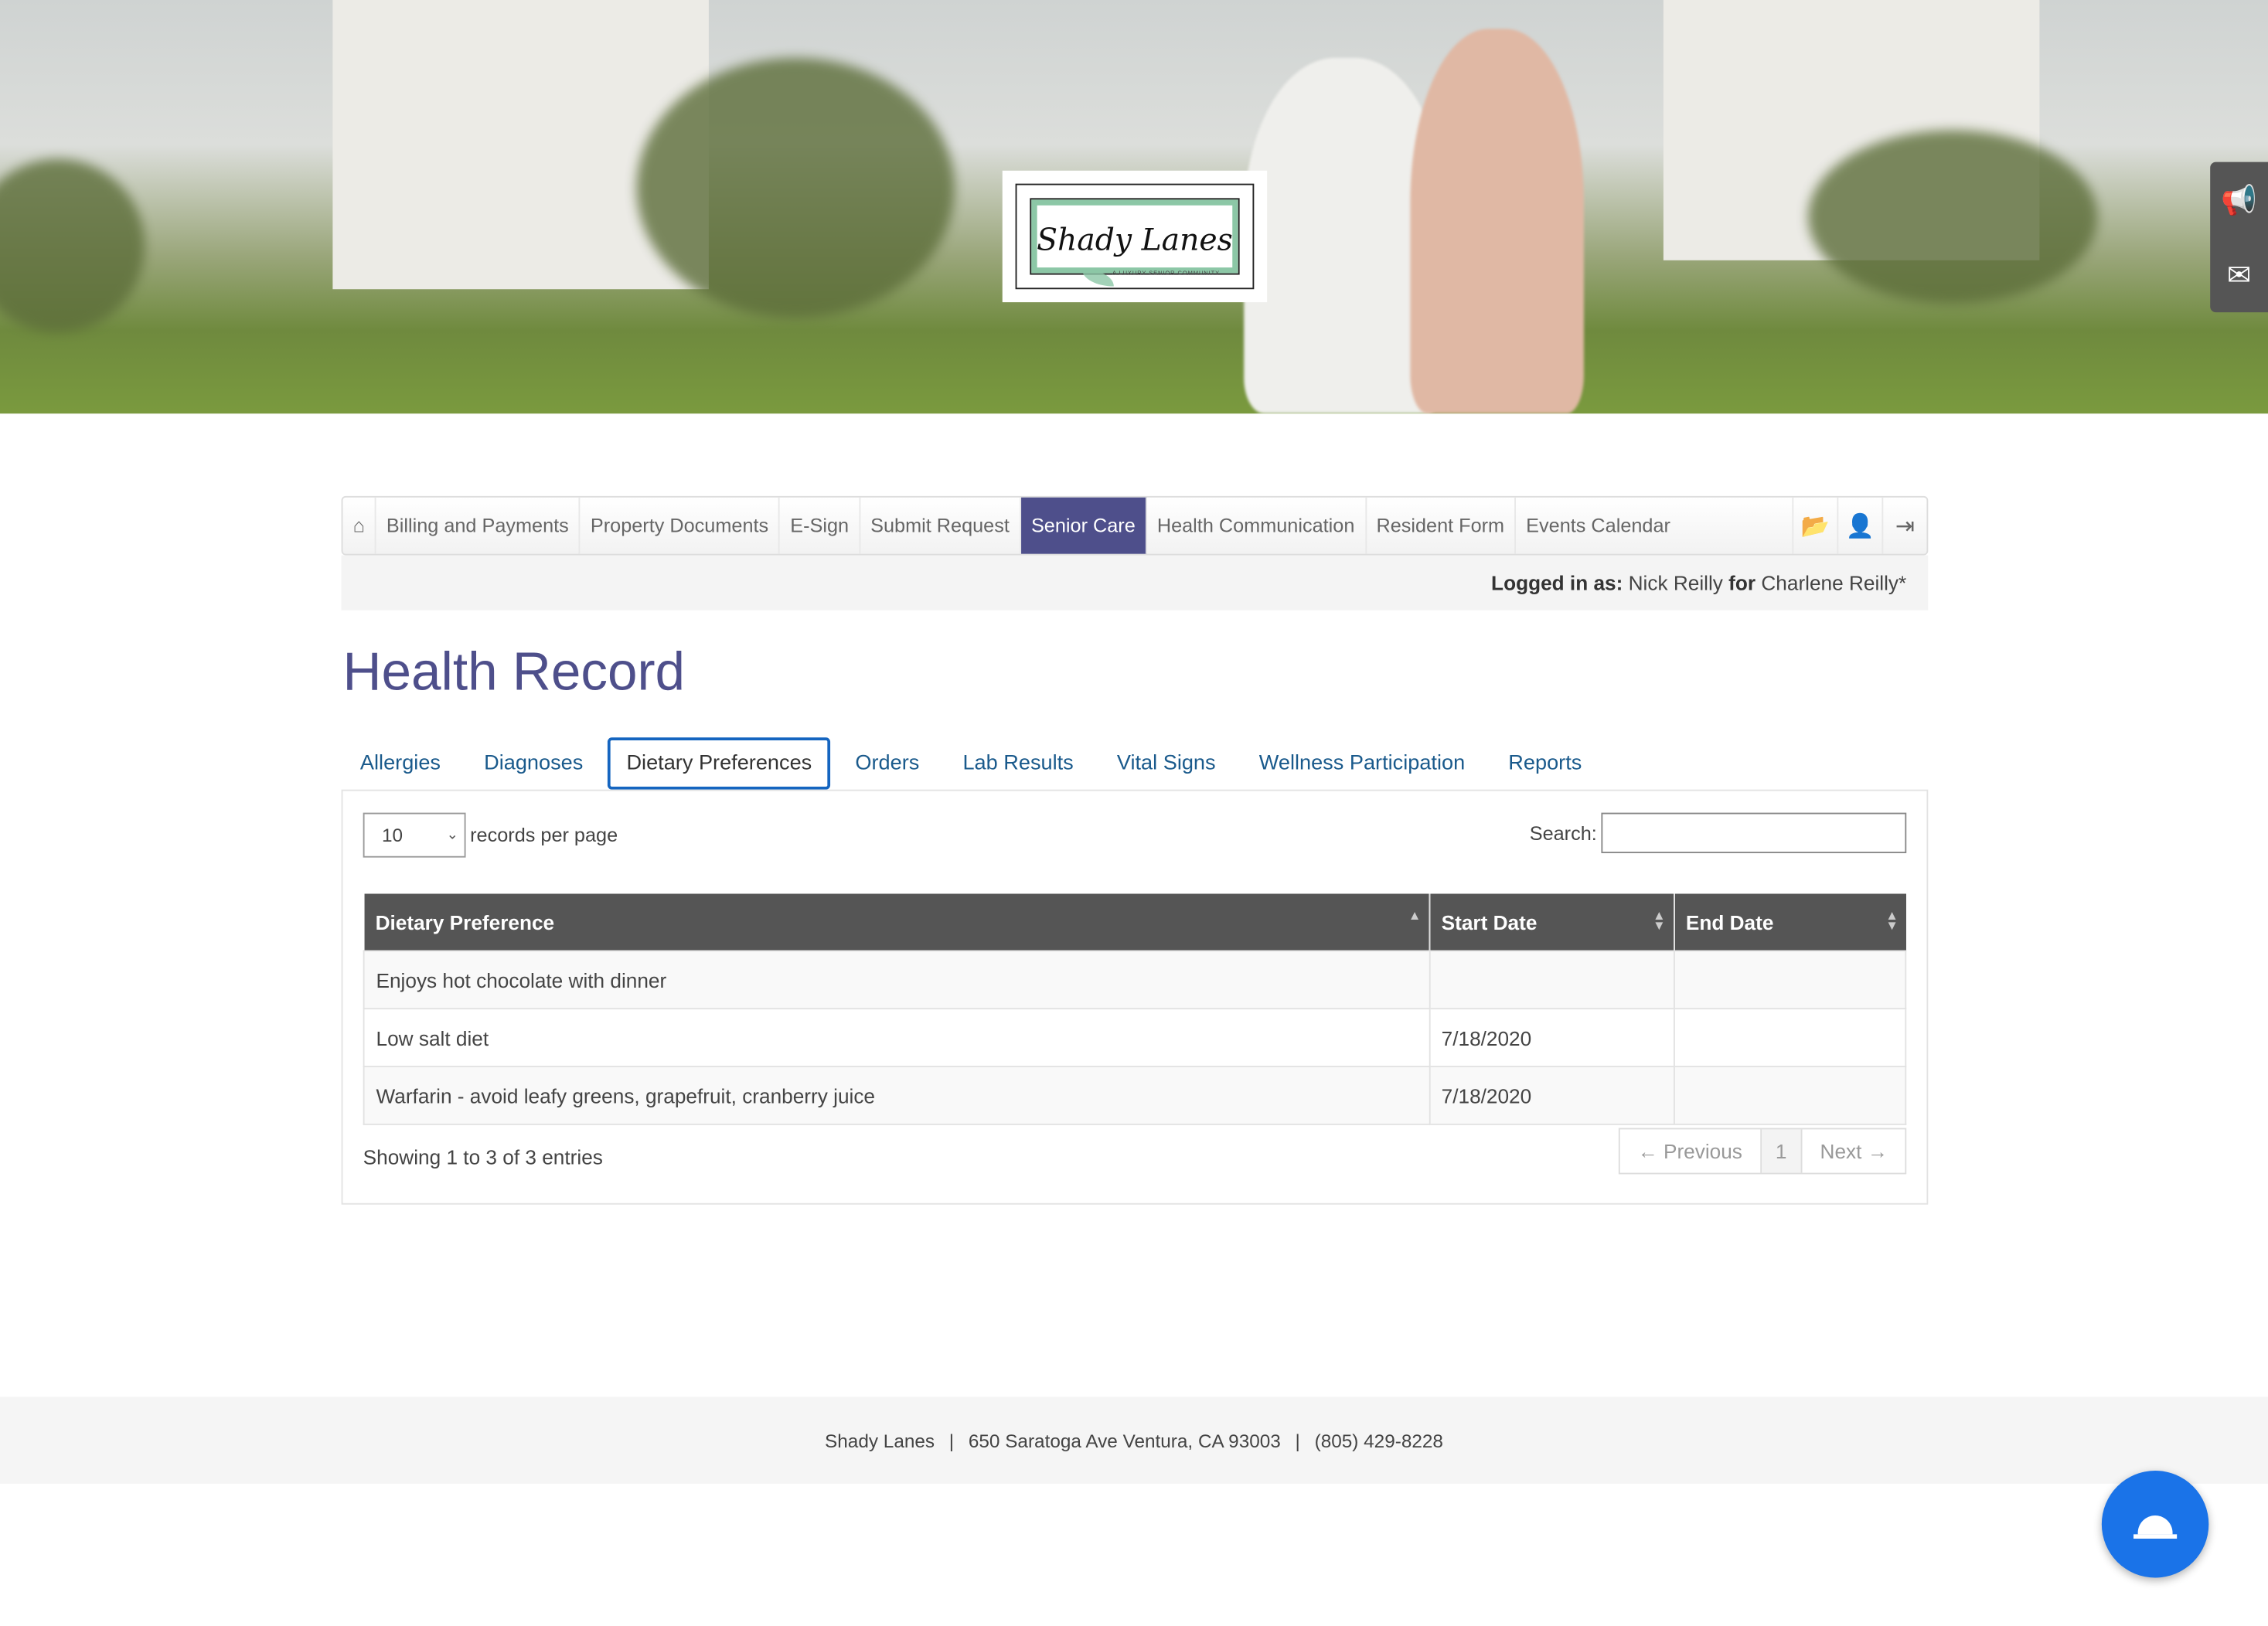  Describe the element at coordinates (1166, 763) in the screenshot. I see `tab-vital-signs: Vital Signs` at that location.